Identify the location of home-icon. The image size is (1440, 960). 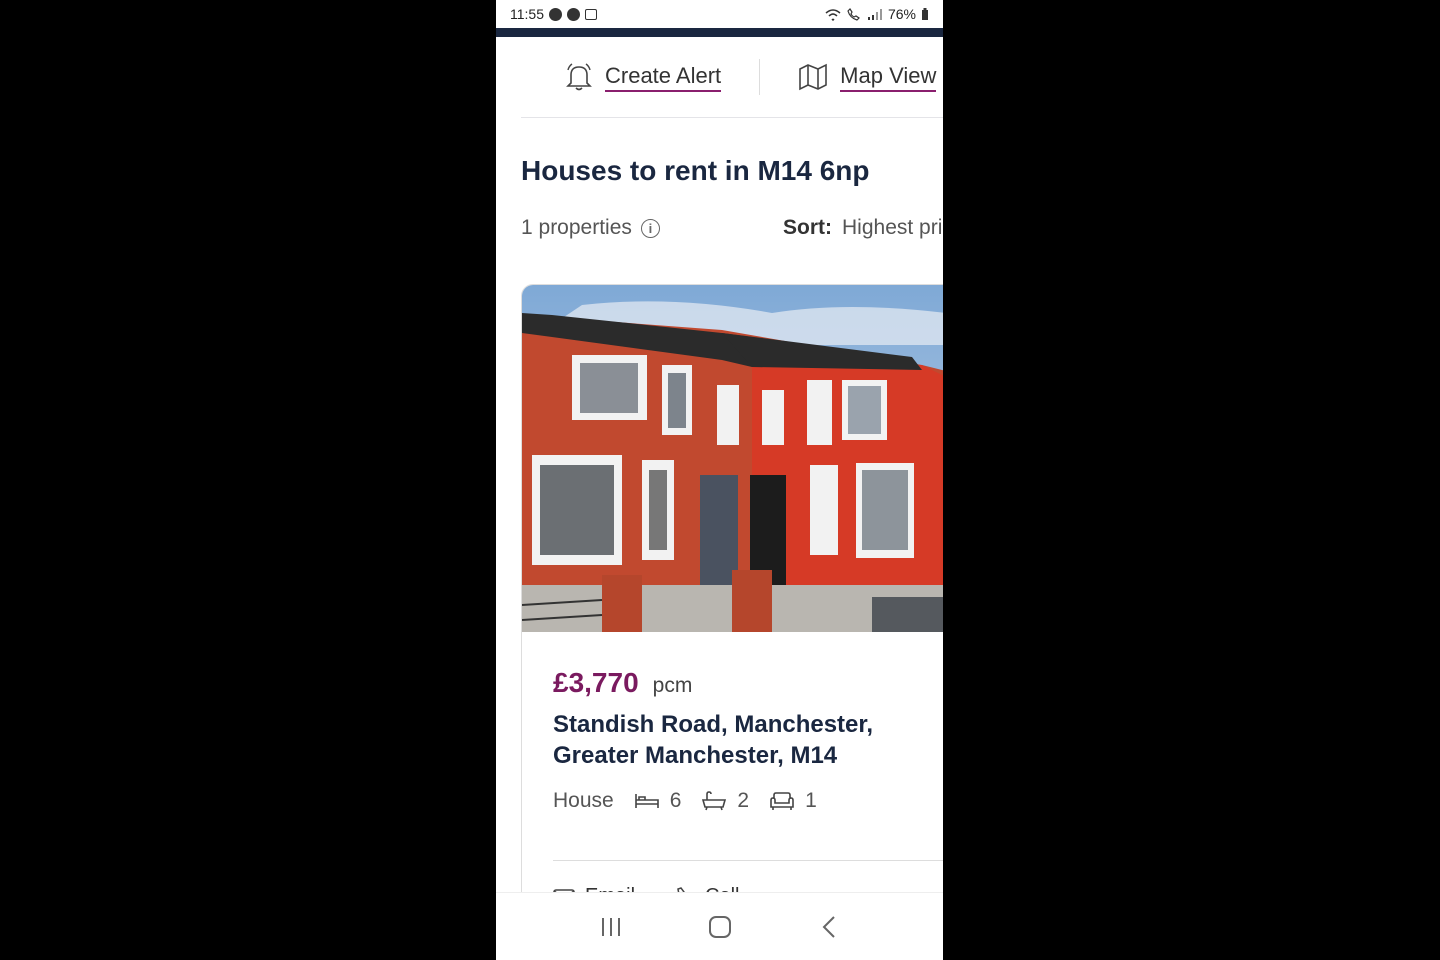
(719, 926).